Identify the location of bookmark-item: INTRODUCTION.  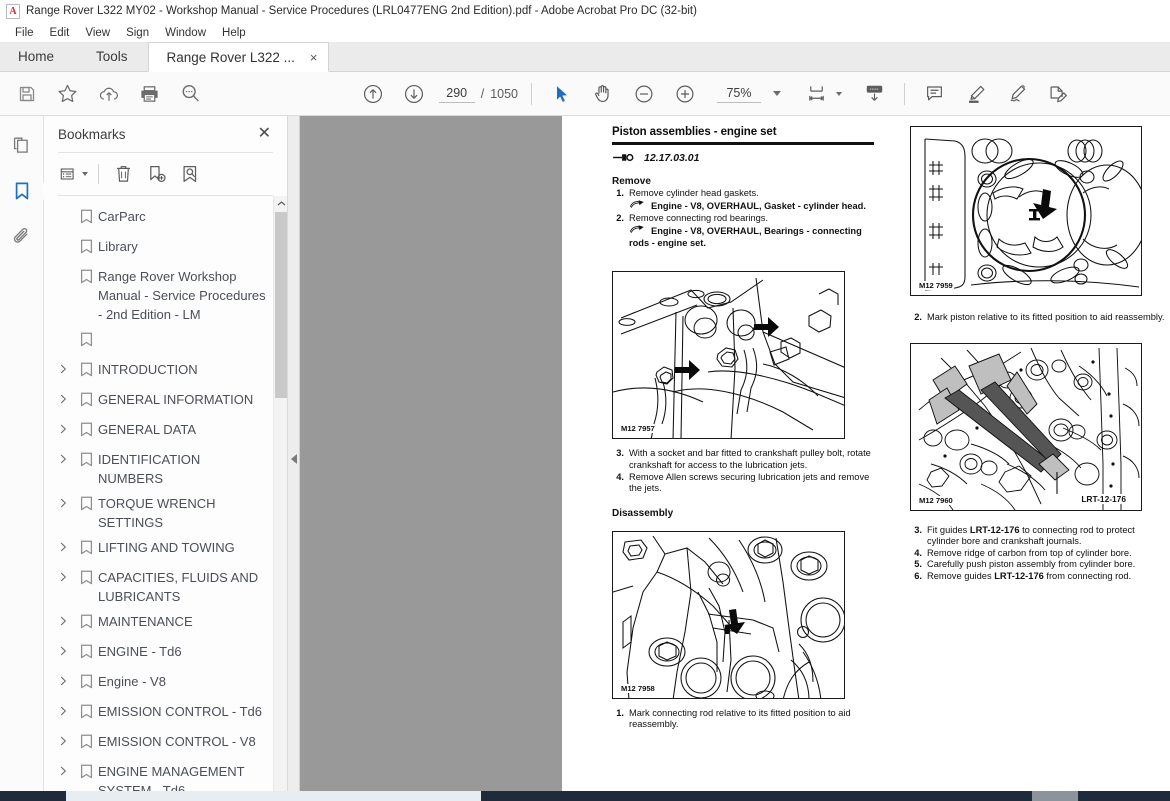
(161, 372).